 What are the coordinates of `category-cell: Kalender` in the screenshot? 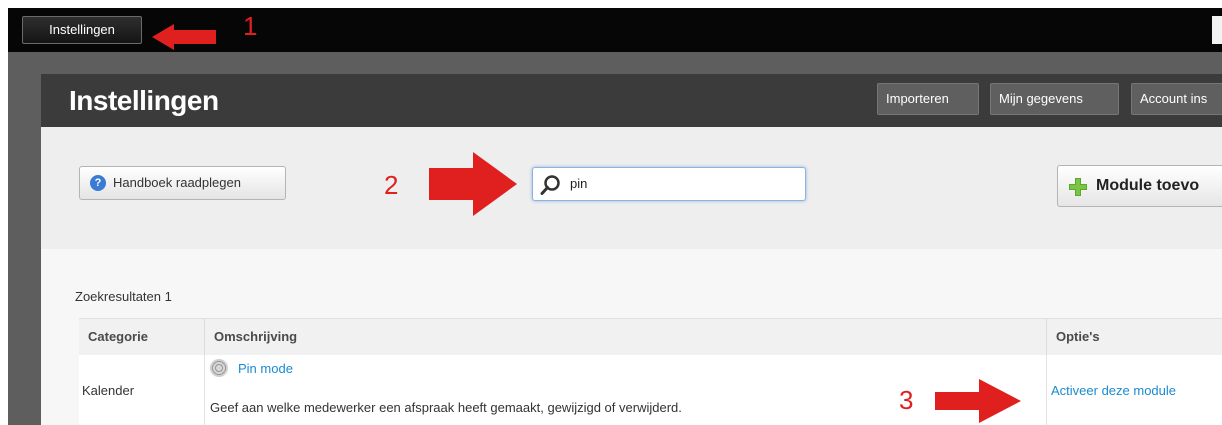 It's located at (142, 390).